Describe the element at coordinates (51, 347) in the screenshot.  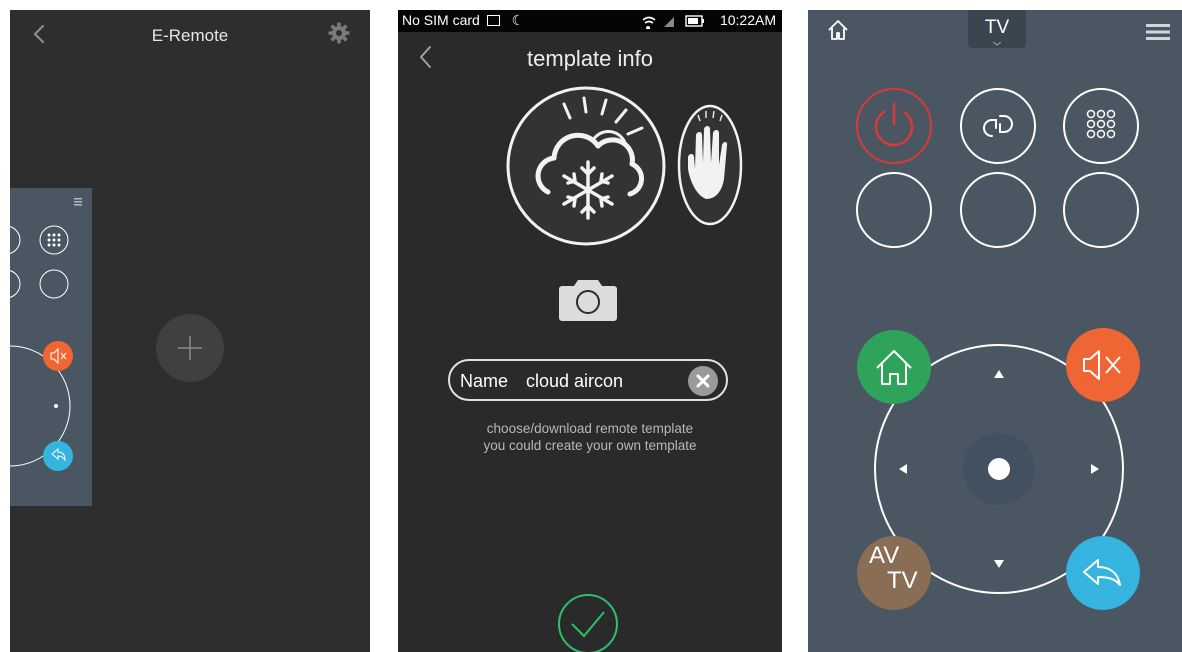
I see `remote-preview-card` at that location.